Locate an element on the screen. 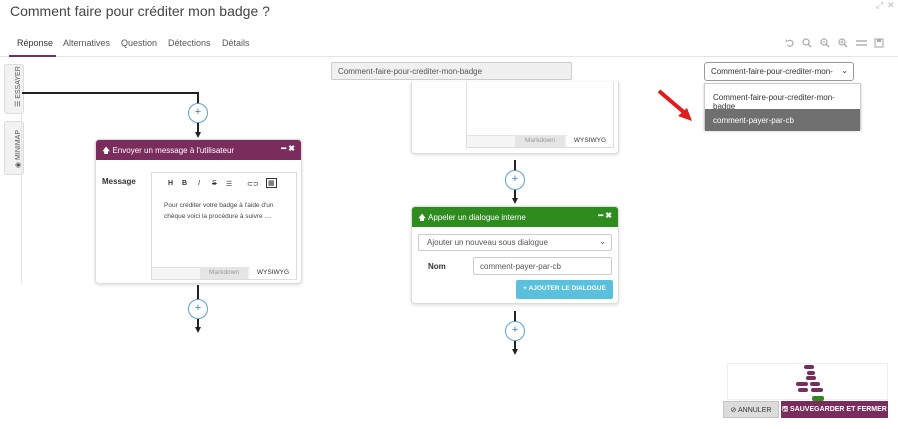 Image resolution: width=898 pixels, height=429 pixels. zoom-in-icon is located at coordinates (843, 44).